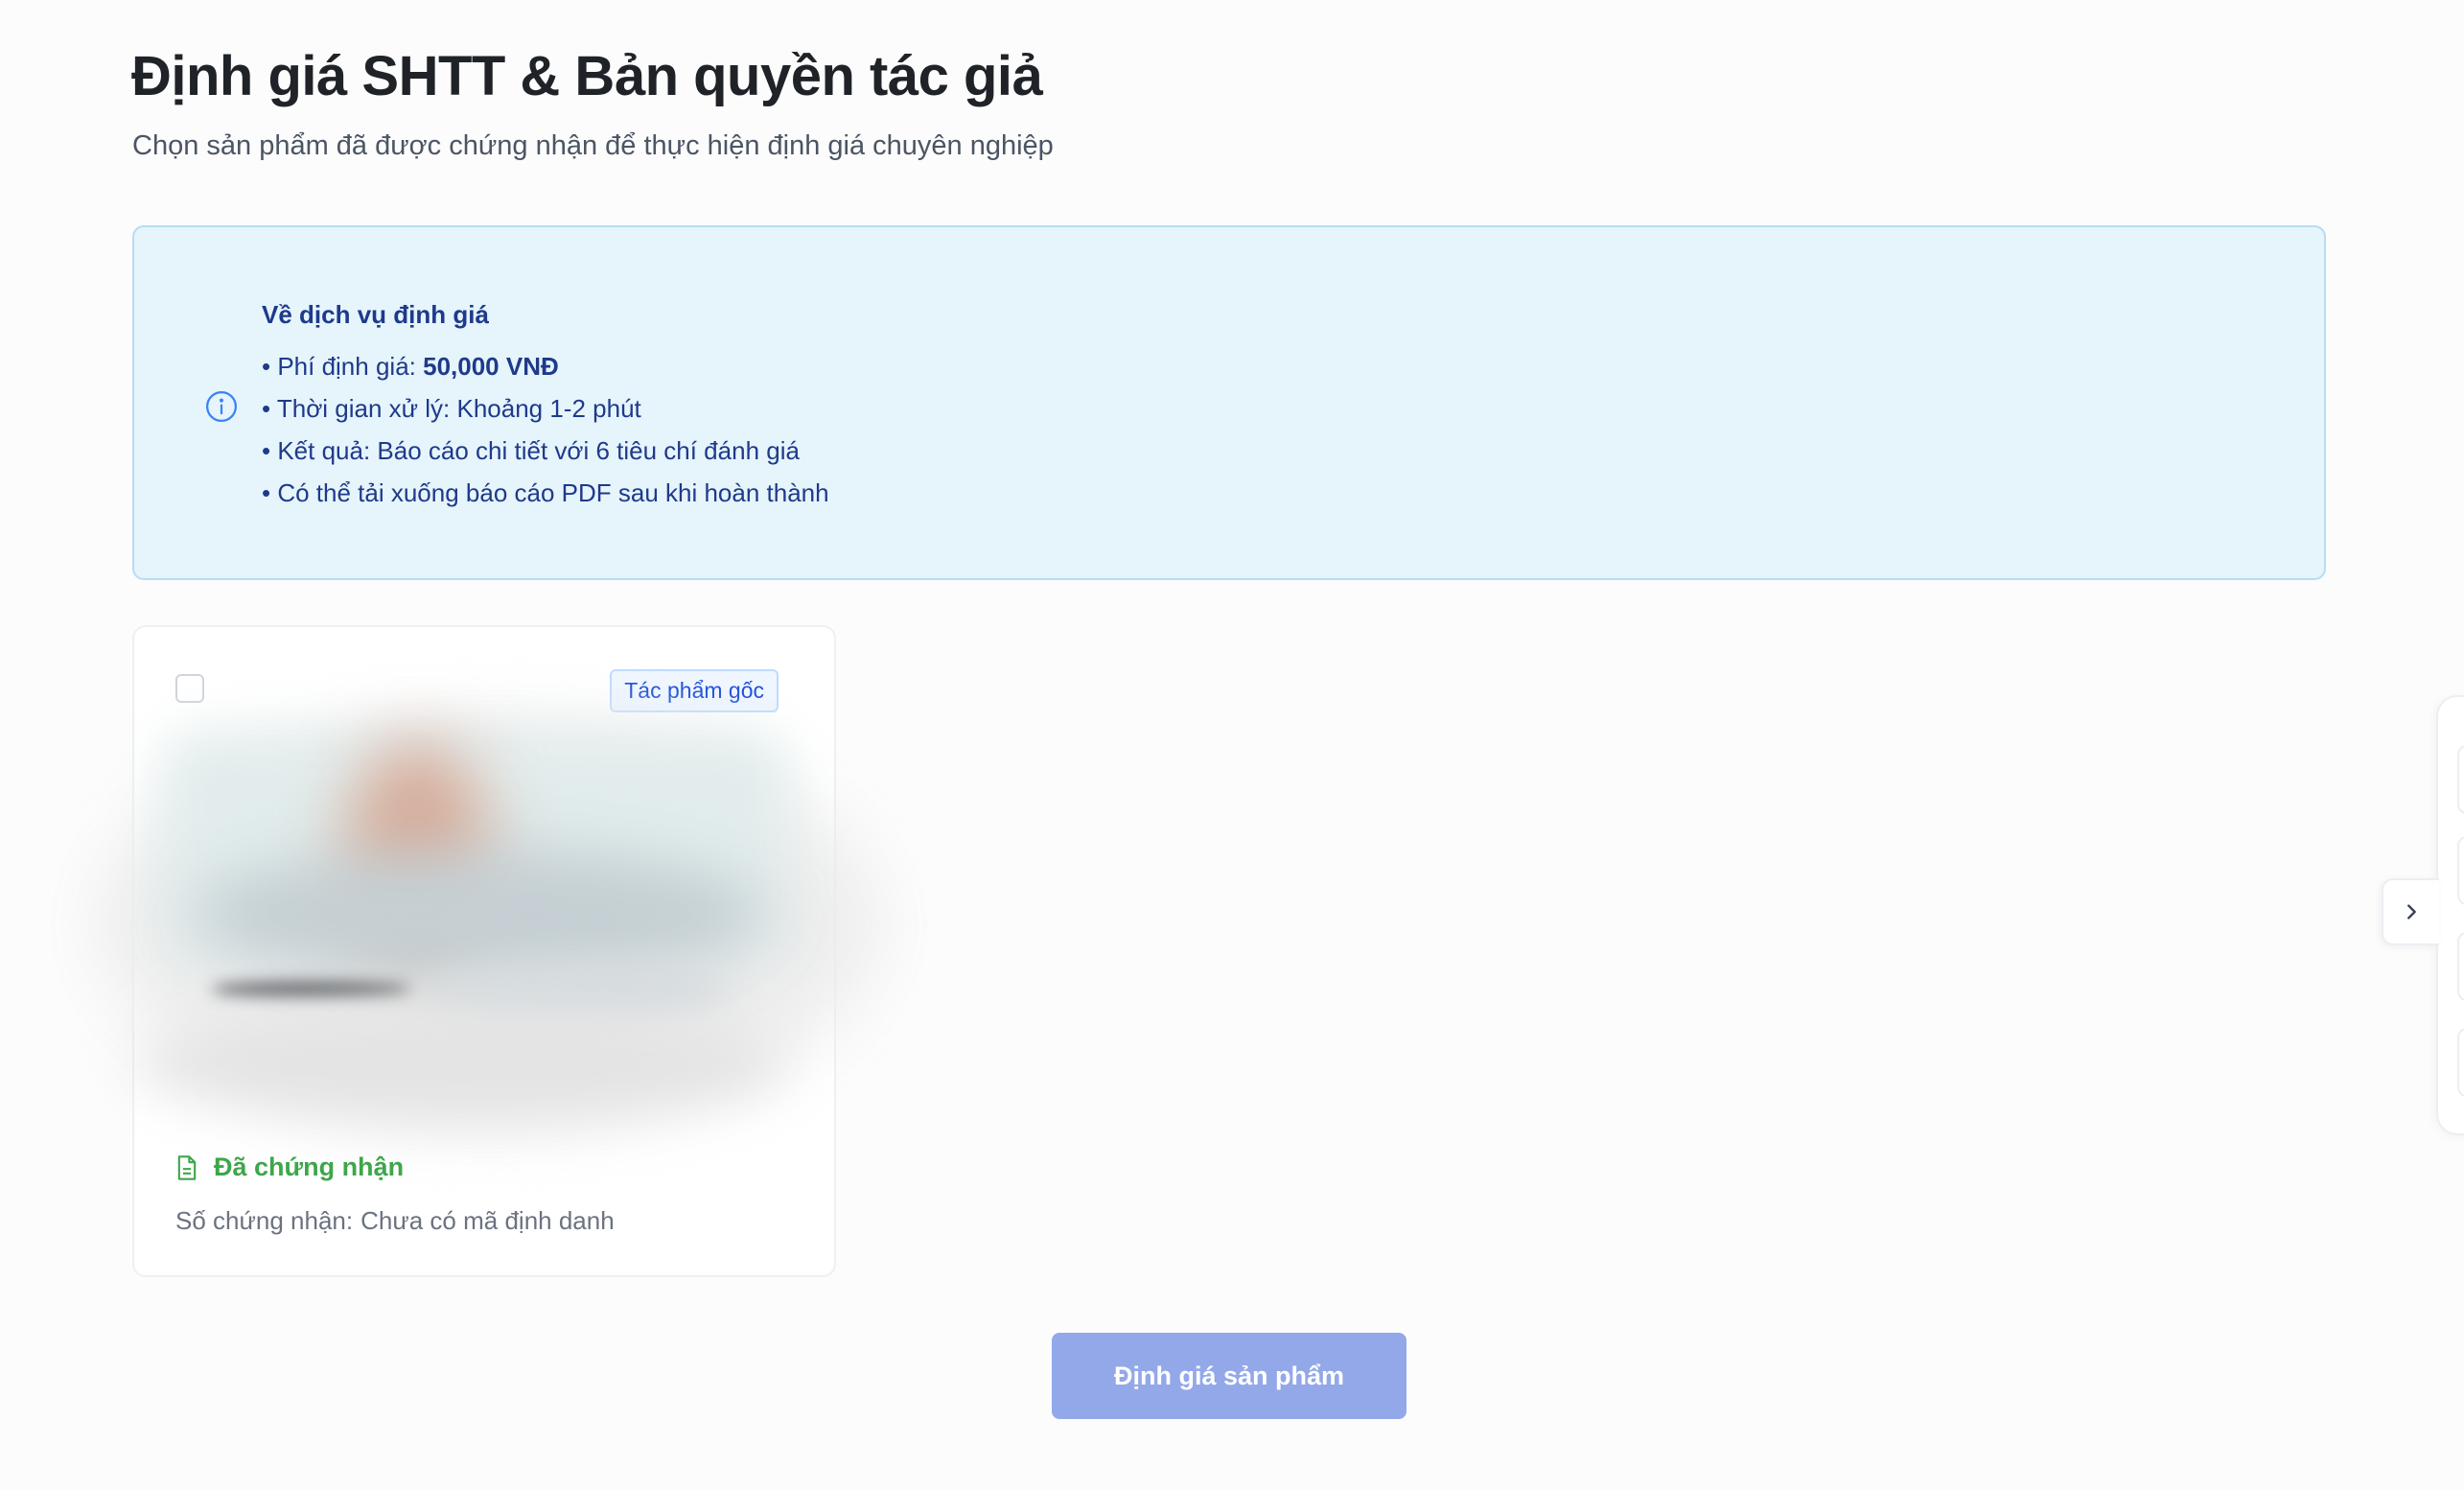  I want to click on valuate-product-button: Định giá sản phẩm, so click(1229, 1376).